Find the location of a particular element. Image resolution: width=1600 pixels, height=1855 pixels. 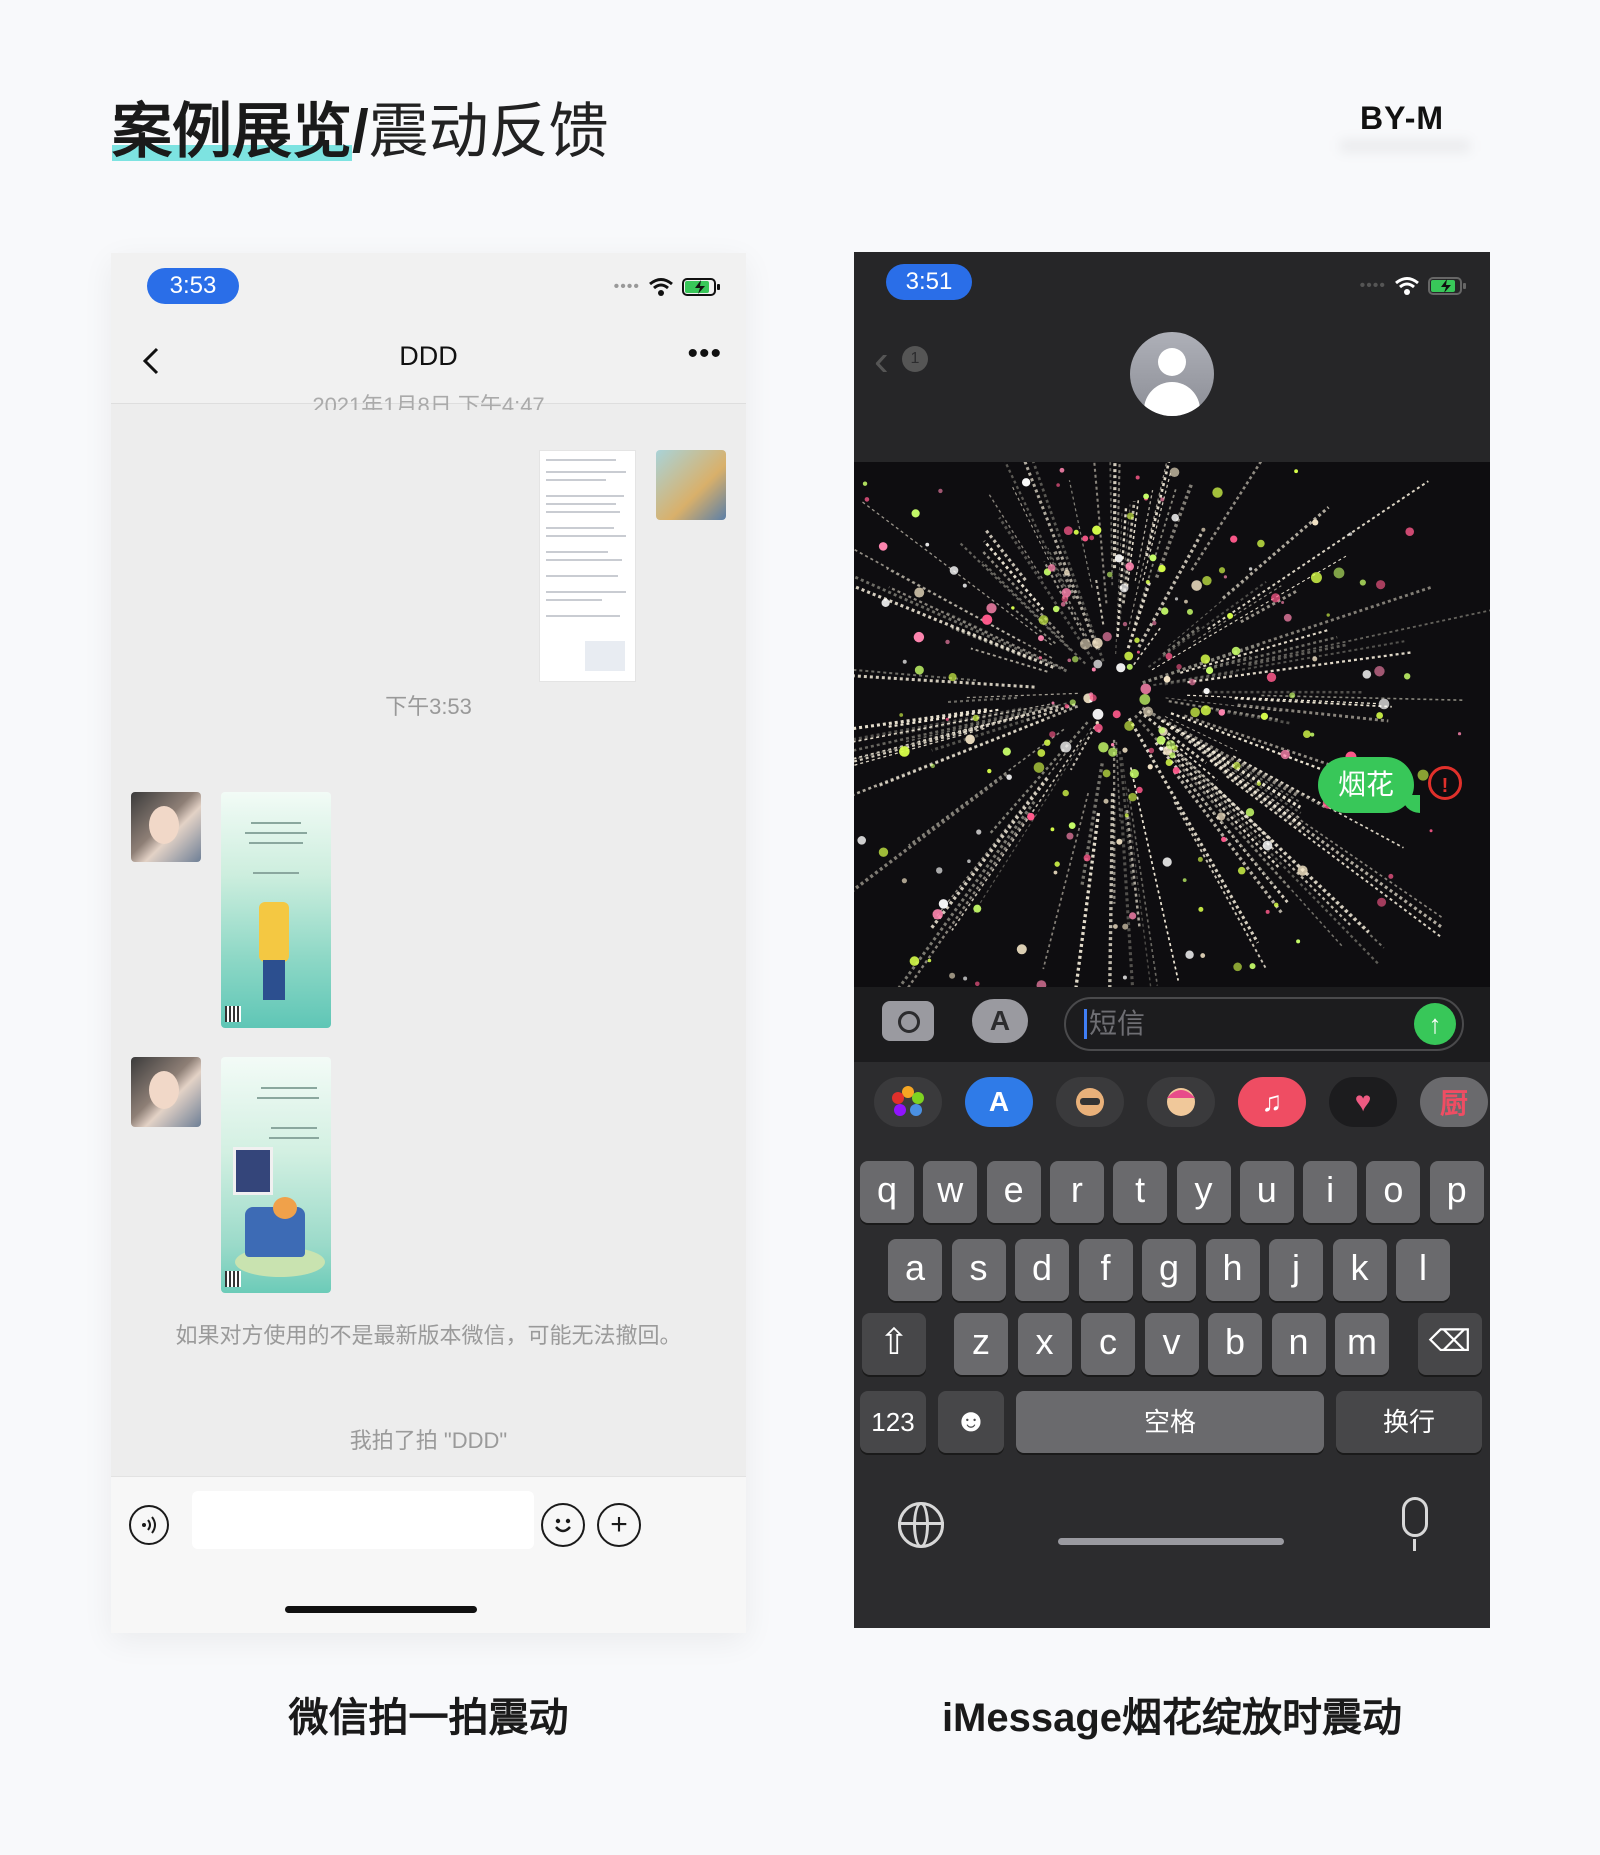

space-key: 空格 is located at coordinates (1170, 1422).